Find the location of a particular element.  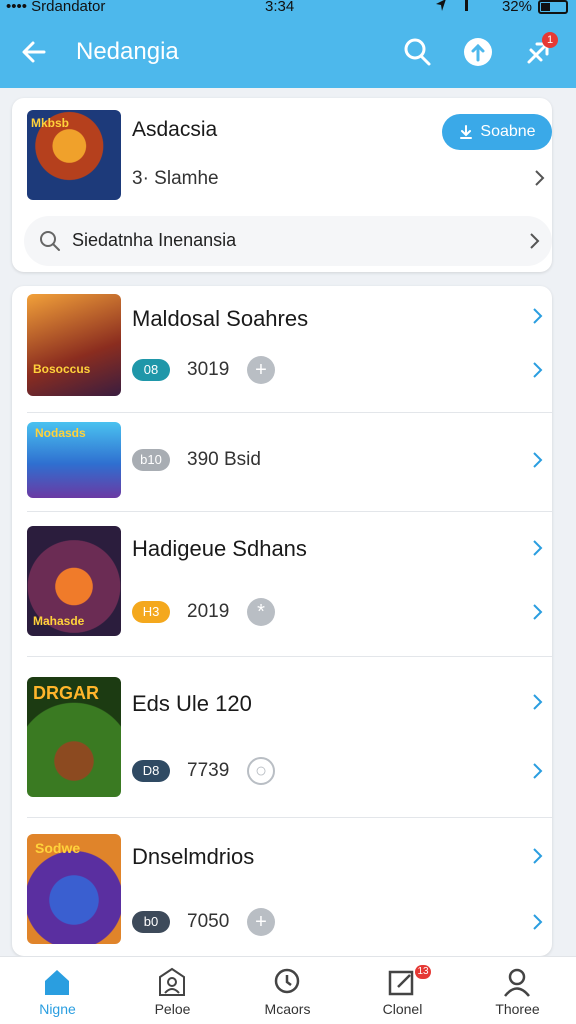

game-title: Eds Ule 120 is located at coordinates (192, 703).